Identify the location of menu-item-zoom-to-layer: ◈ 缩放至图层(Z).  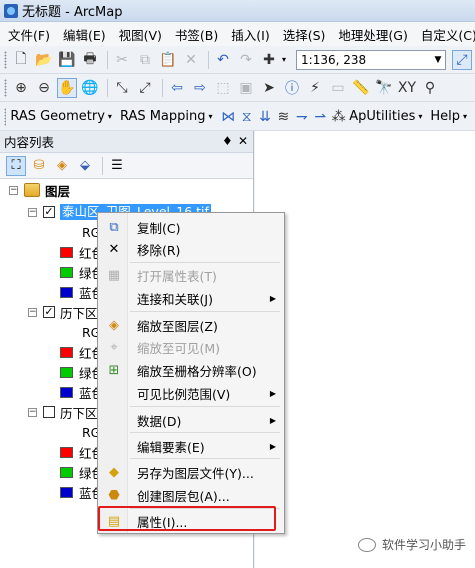
(191, 325).